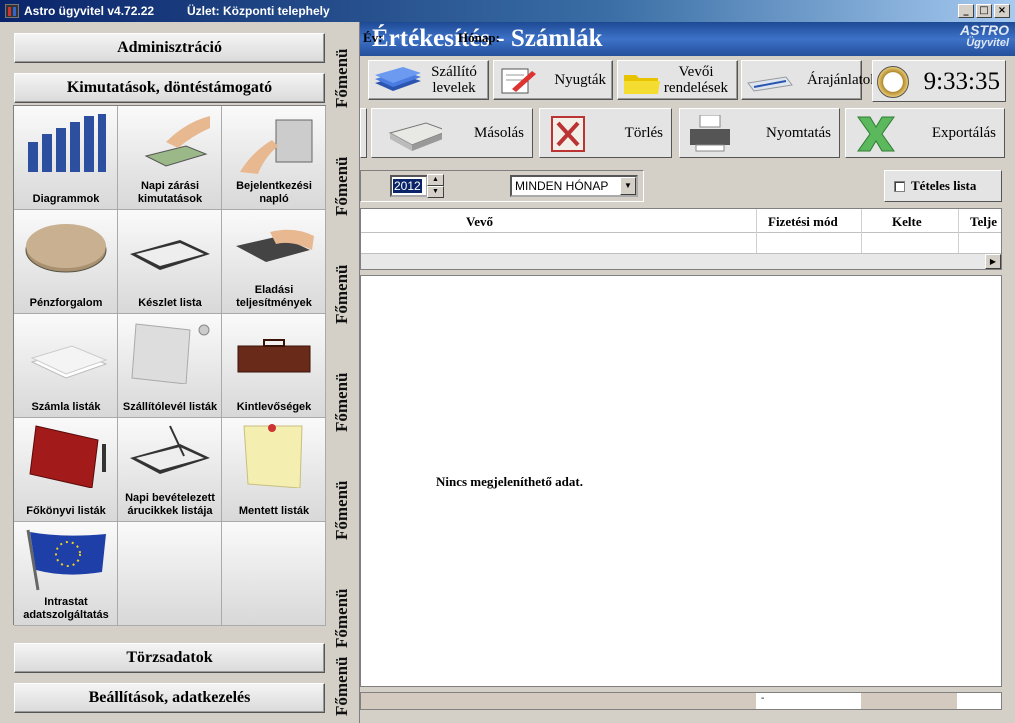  What do you see at coordinates (681, 239) in the screenshot?
I see `invoice-table: Vevő Fizetési mód Kelte Telje ▶` at bounding box center [681, 239].